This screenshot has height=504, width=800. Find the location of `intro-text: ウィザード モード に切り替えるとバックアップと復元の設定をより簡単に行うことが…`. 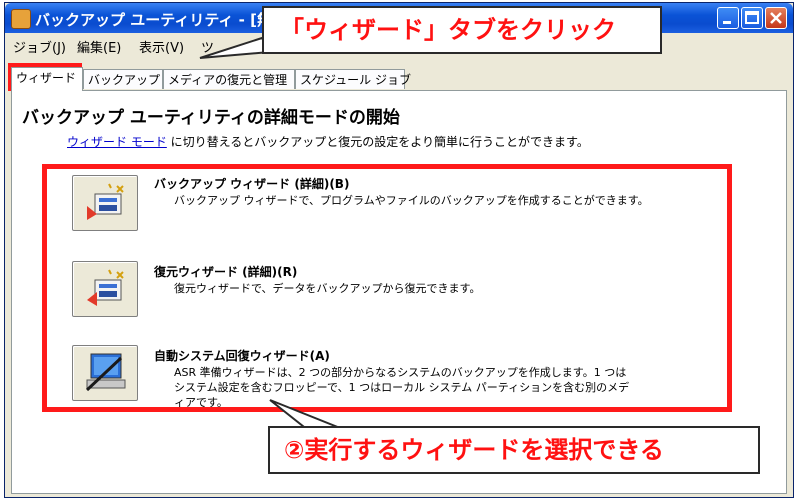

intro-text: ウィザード モード に切り替えるとバックアップと復元の設定をより簡単に行うことが… is located at coordinates (328, 141).